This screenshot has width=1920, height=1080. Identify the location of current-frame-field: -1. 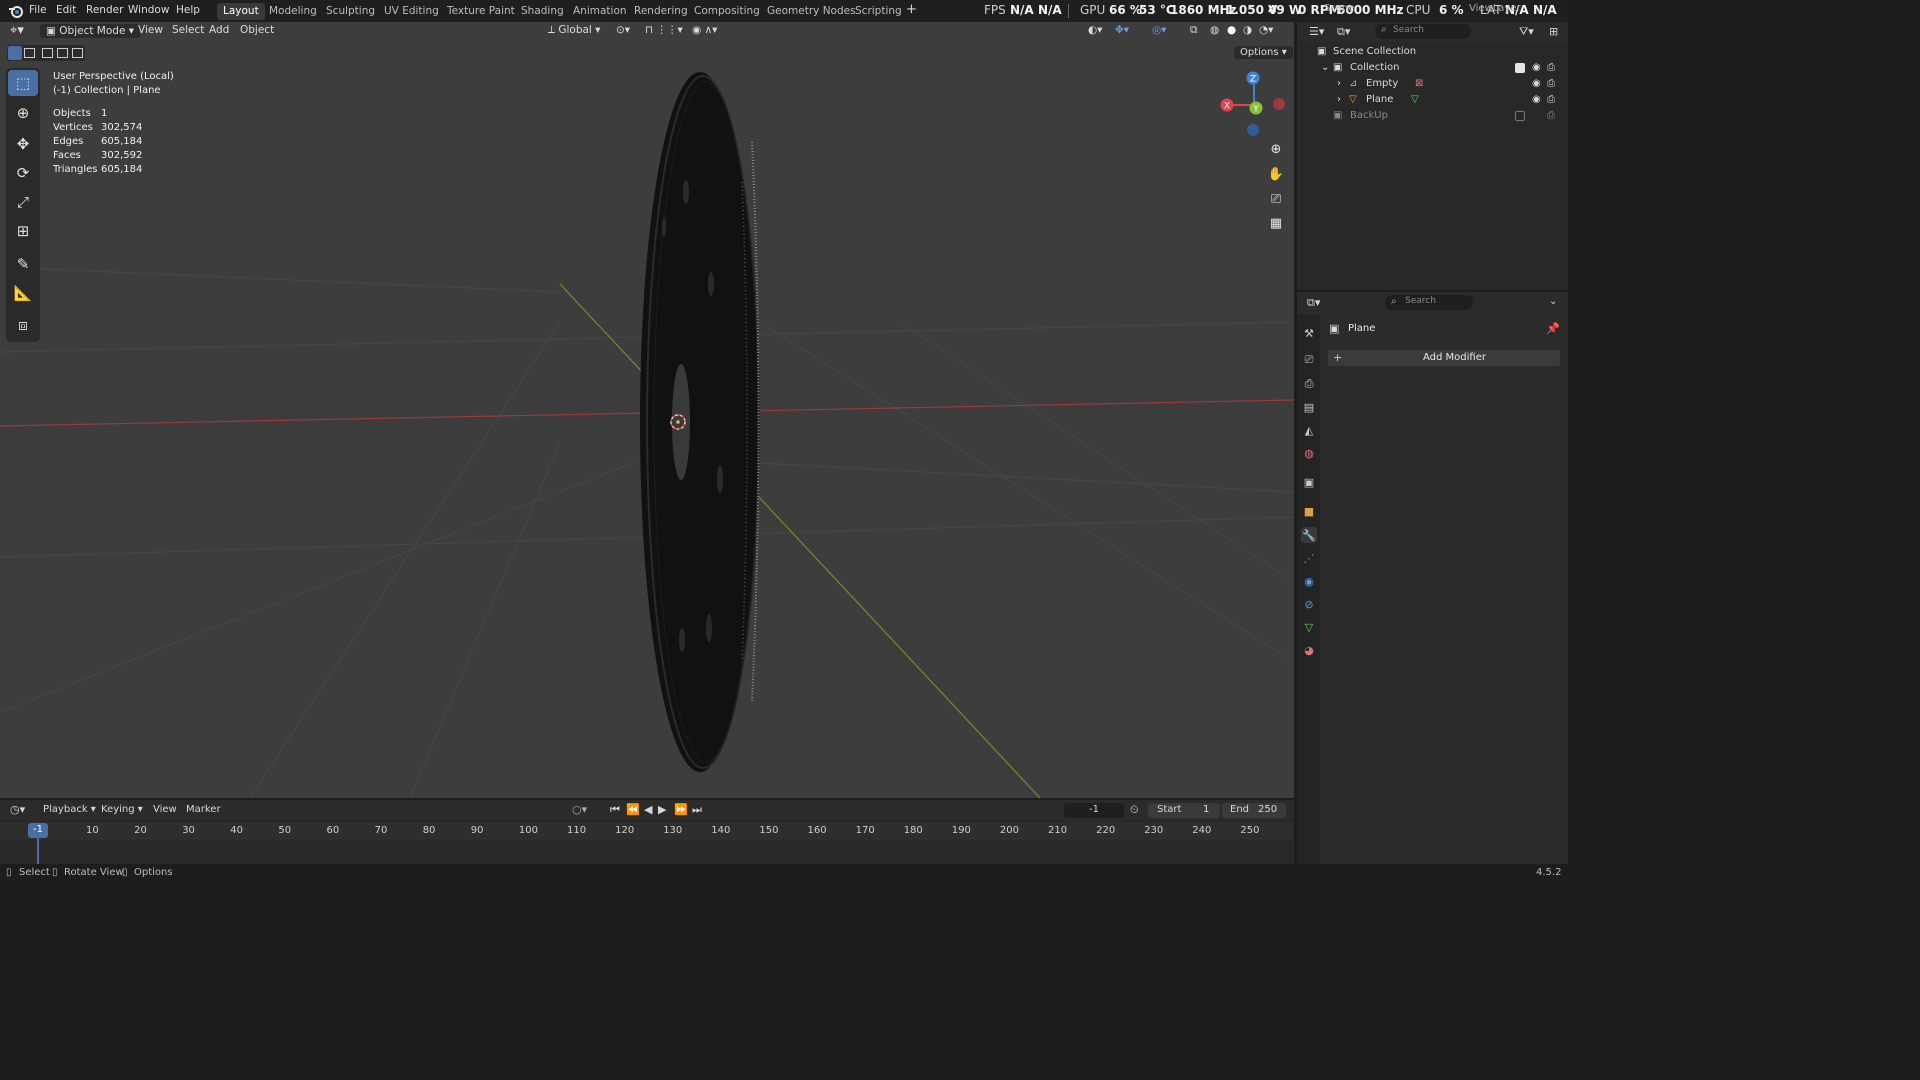
(1094, 810).